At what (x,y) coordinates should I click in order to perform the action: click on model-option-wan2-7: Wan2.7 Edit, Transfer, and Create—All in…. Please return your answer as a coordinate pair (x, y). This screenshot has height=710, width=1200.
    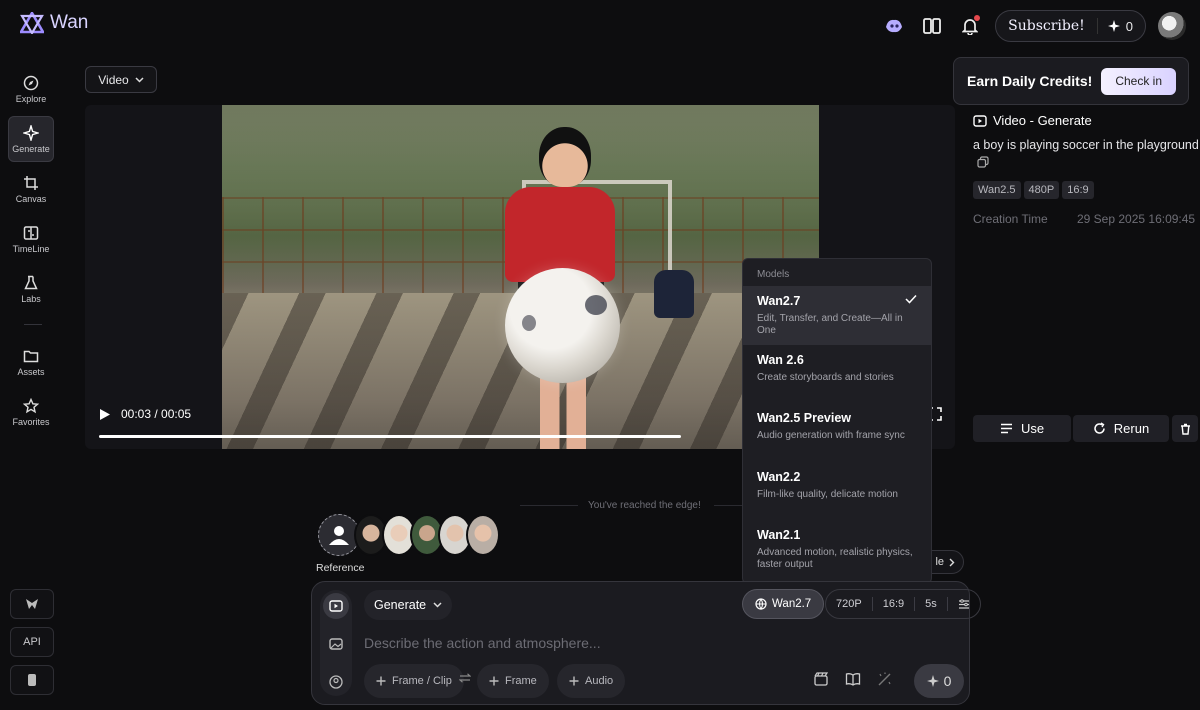
    Looking at the image, I should click on (837, 315).